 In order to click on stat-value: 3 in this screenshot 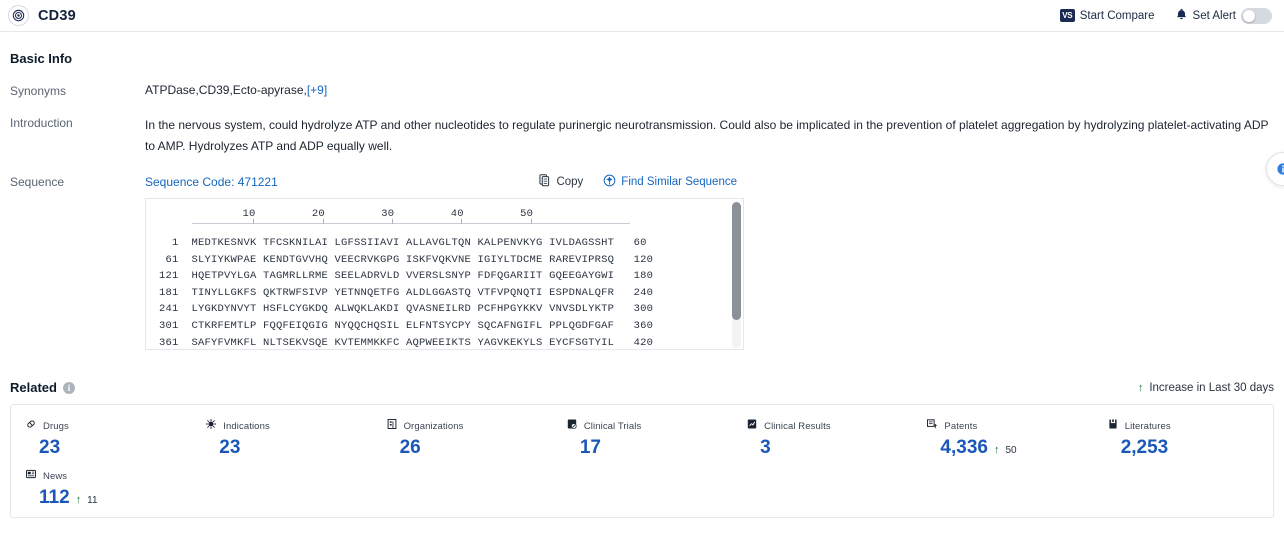, I will do `click(765, 447)`.